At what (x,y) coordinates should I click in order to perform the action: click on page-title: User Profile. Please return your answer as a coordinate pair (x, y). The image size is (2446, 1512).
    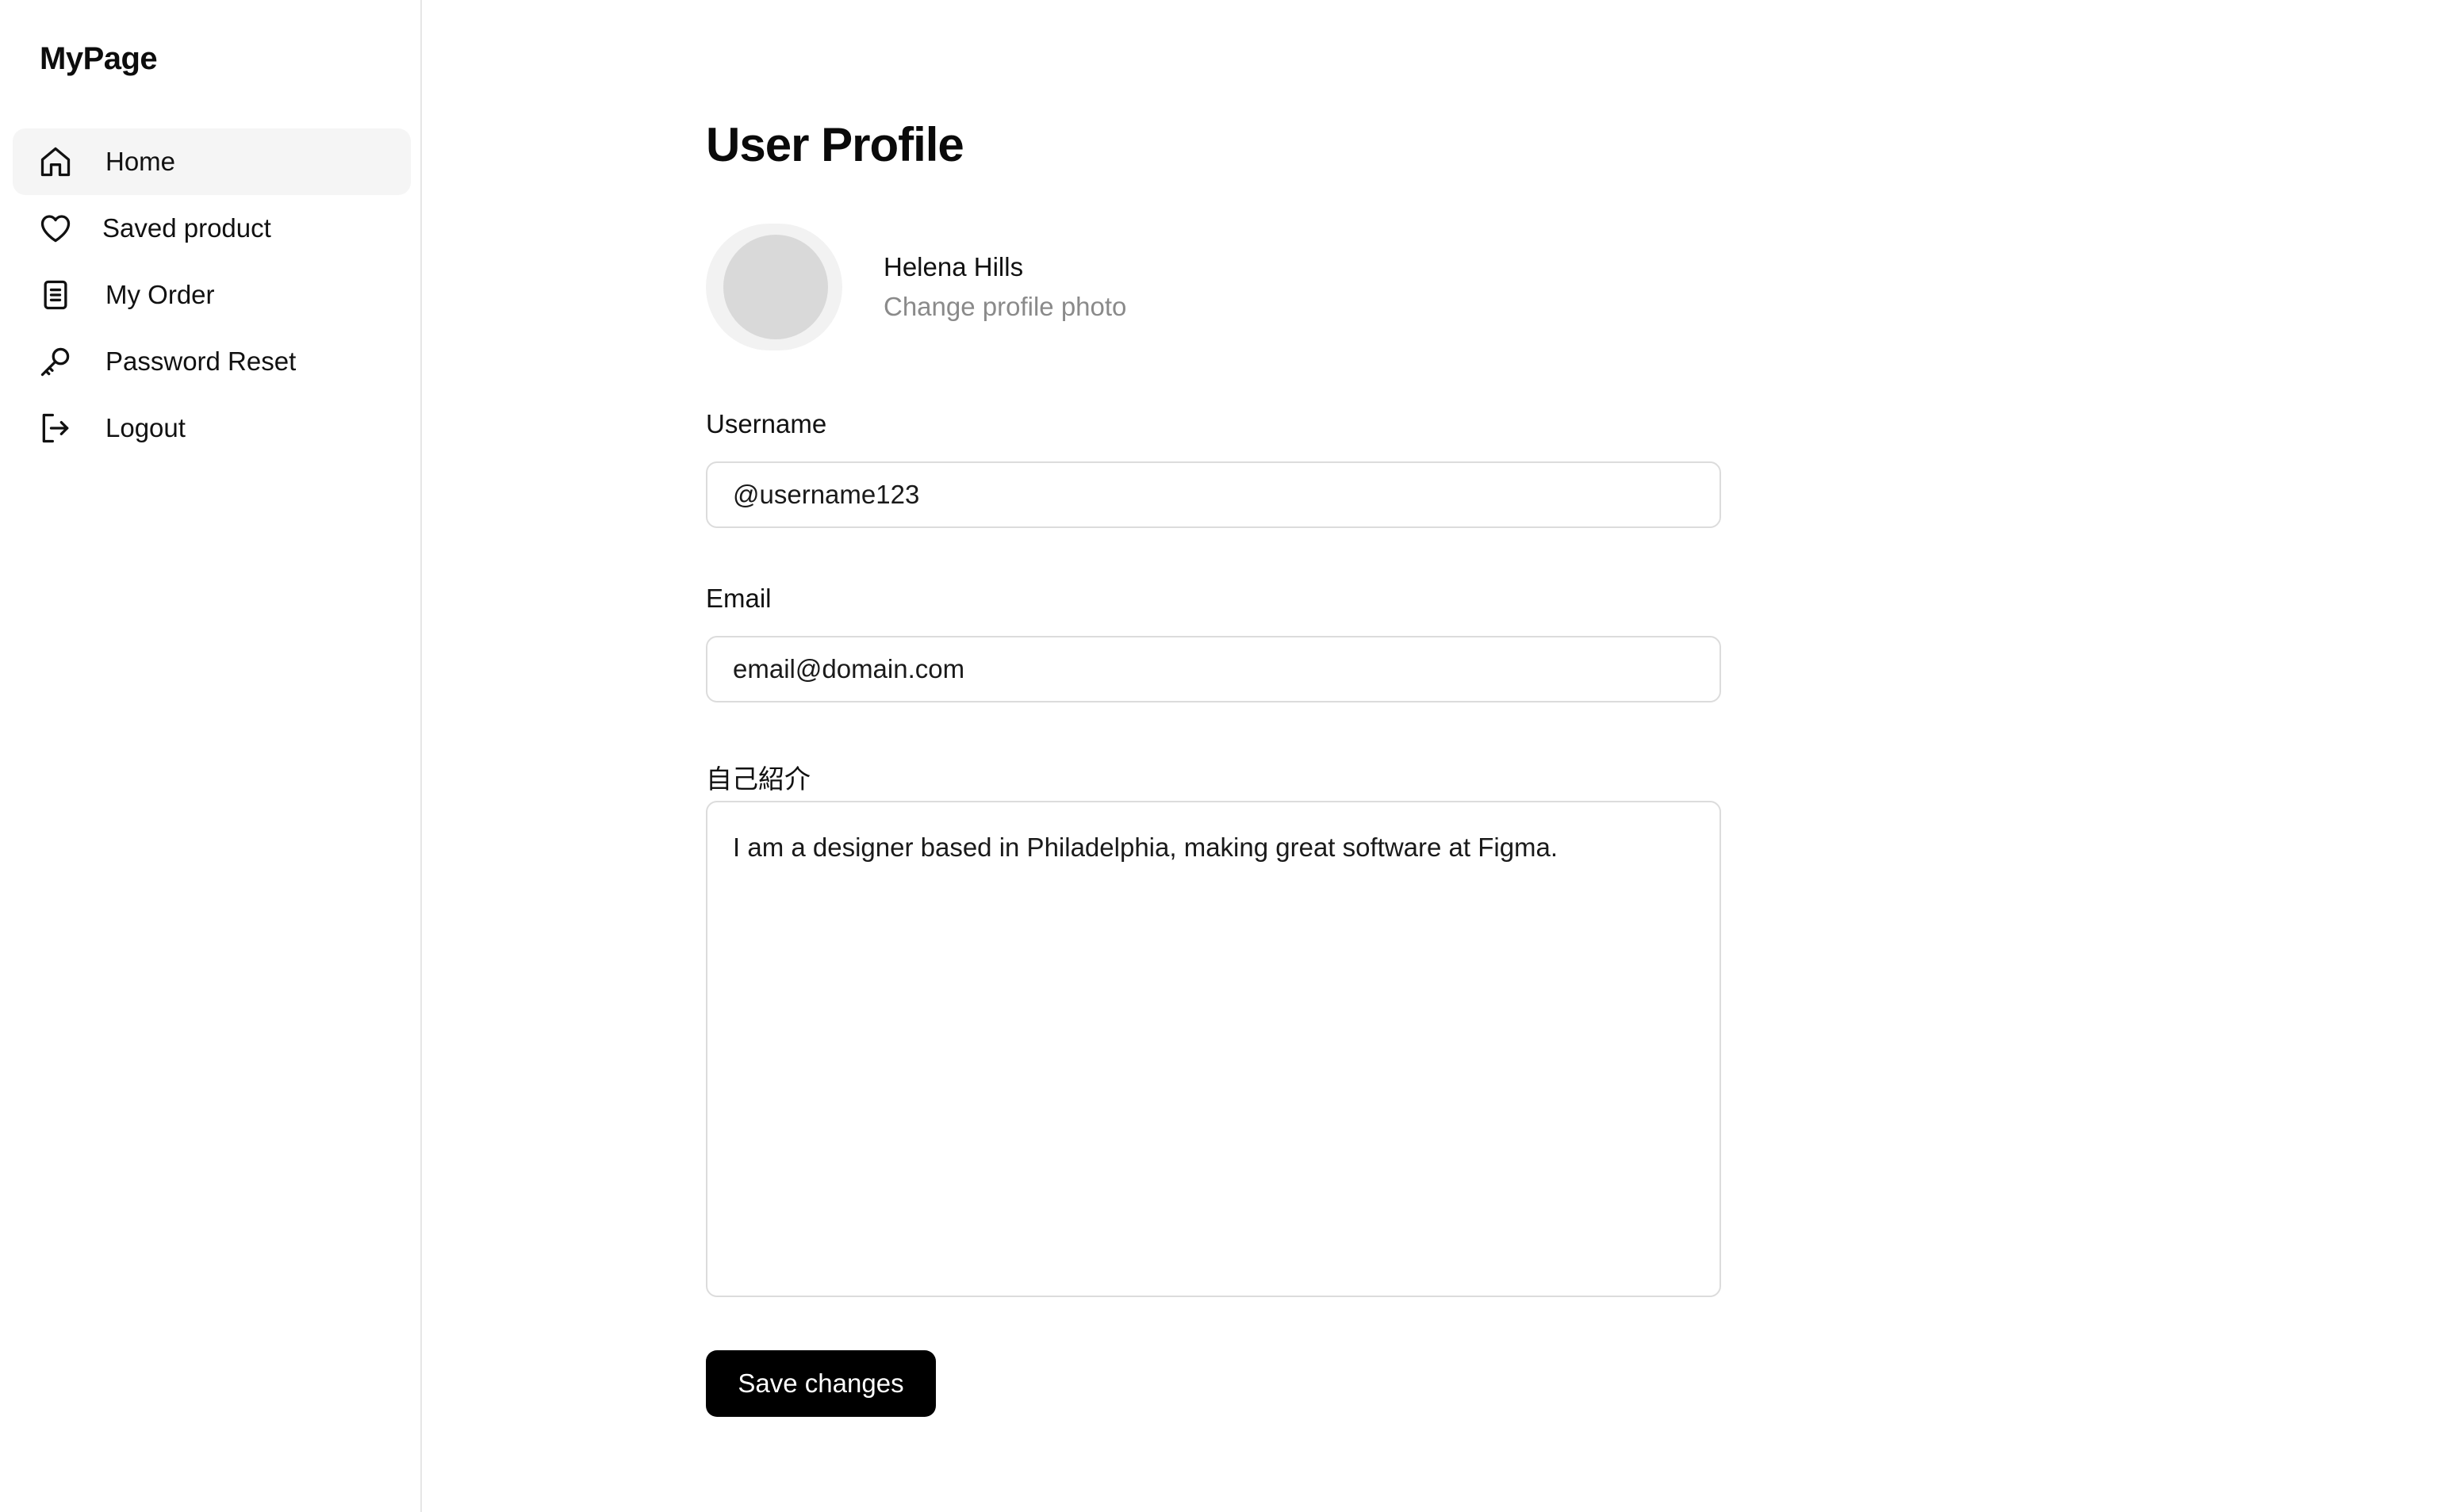
    Looking at the image, I should click on (835, 144).